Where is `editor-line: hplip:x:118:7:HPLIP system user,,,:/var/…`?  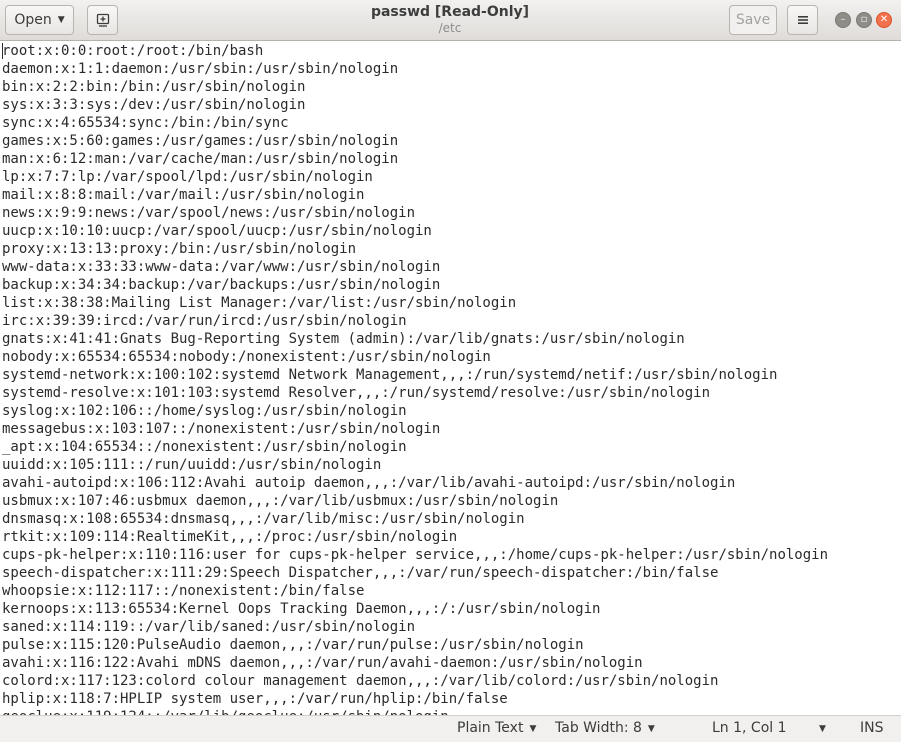 editor-line: hplip:x:118:7:HPLIP system user,,,:/var/… is located at coordinates (255, 699).